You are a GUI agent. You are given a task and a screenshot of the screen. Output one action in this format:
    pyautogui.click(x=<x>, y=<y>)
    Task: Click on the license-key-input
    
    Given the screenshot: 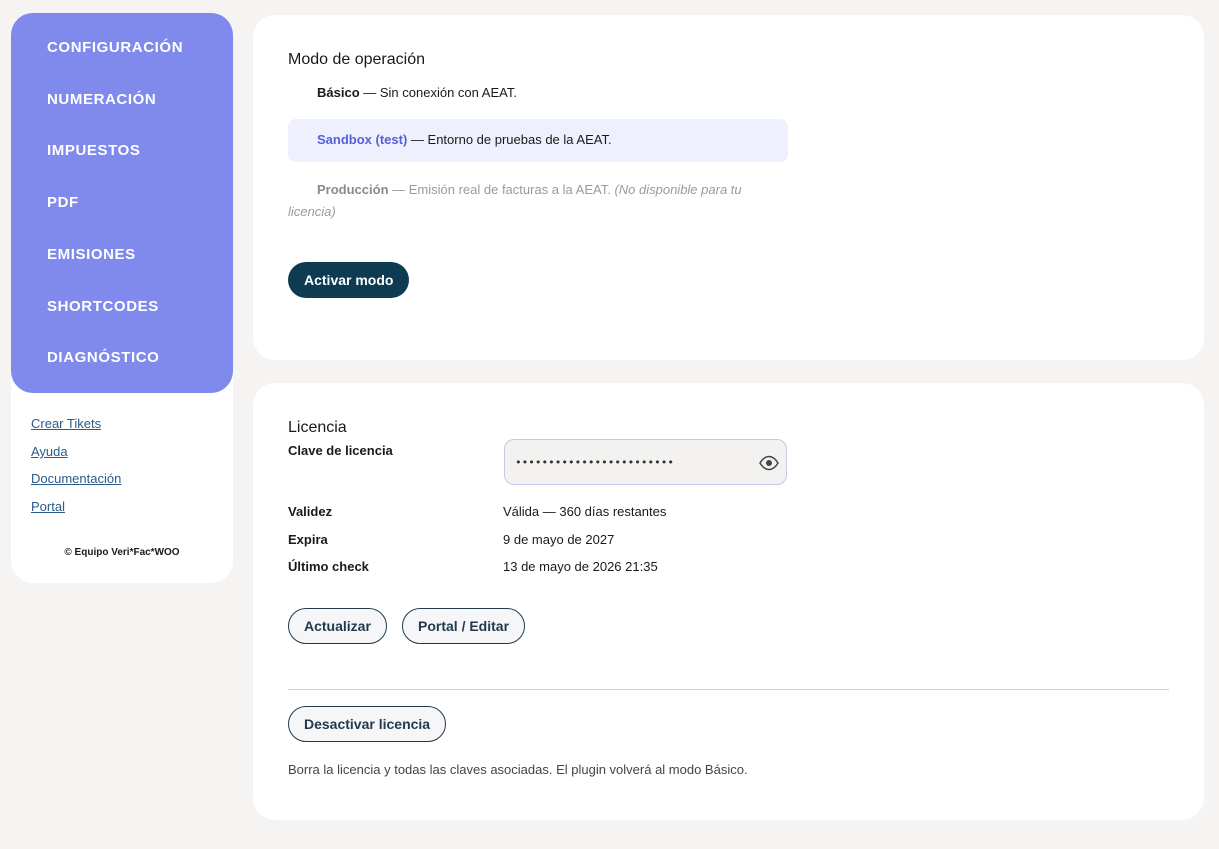 What is the action you would take?
    pyautogui.click(x=630, y=462)
    